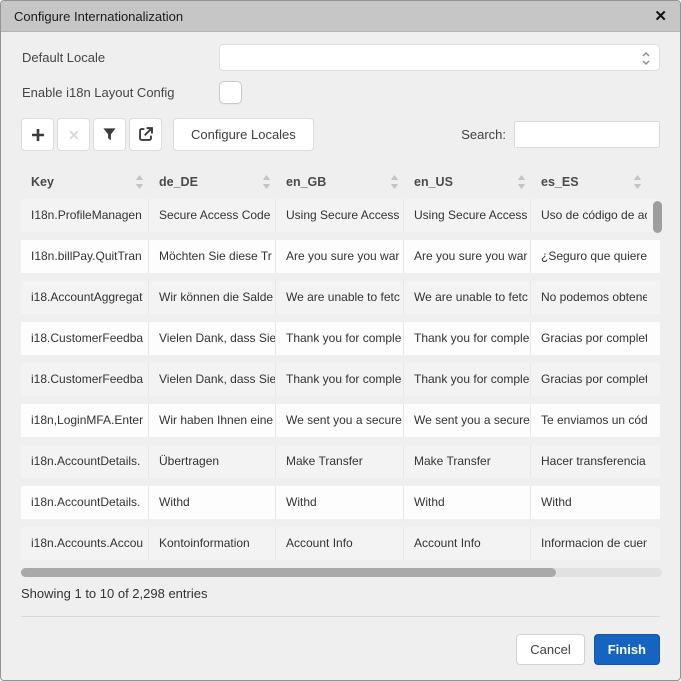 This screenshot has width=681, height=681. What do you see at coordinates (212, 297) in the screenshot?
I see `table-cell: Wir können die Salde` at bounding box center [212, 297].